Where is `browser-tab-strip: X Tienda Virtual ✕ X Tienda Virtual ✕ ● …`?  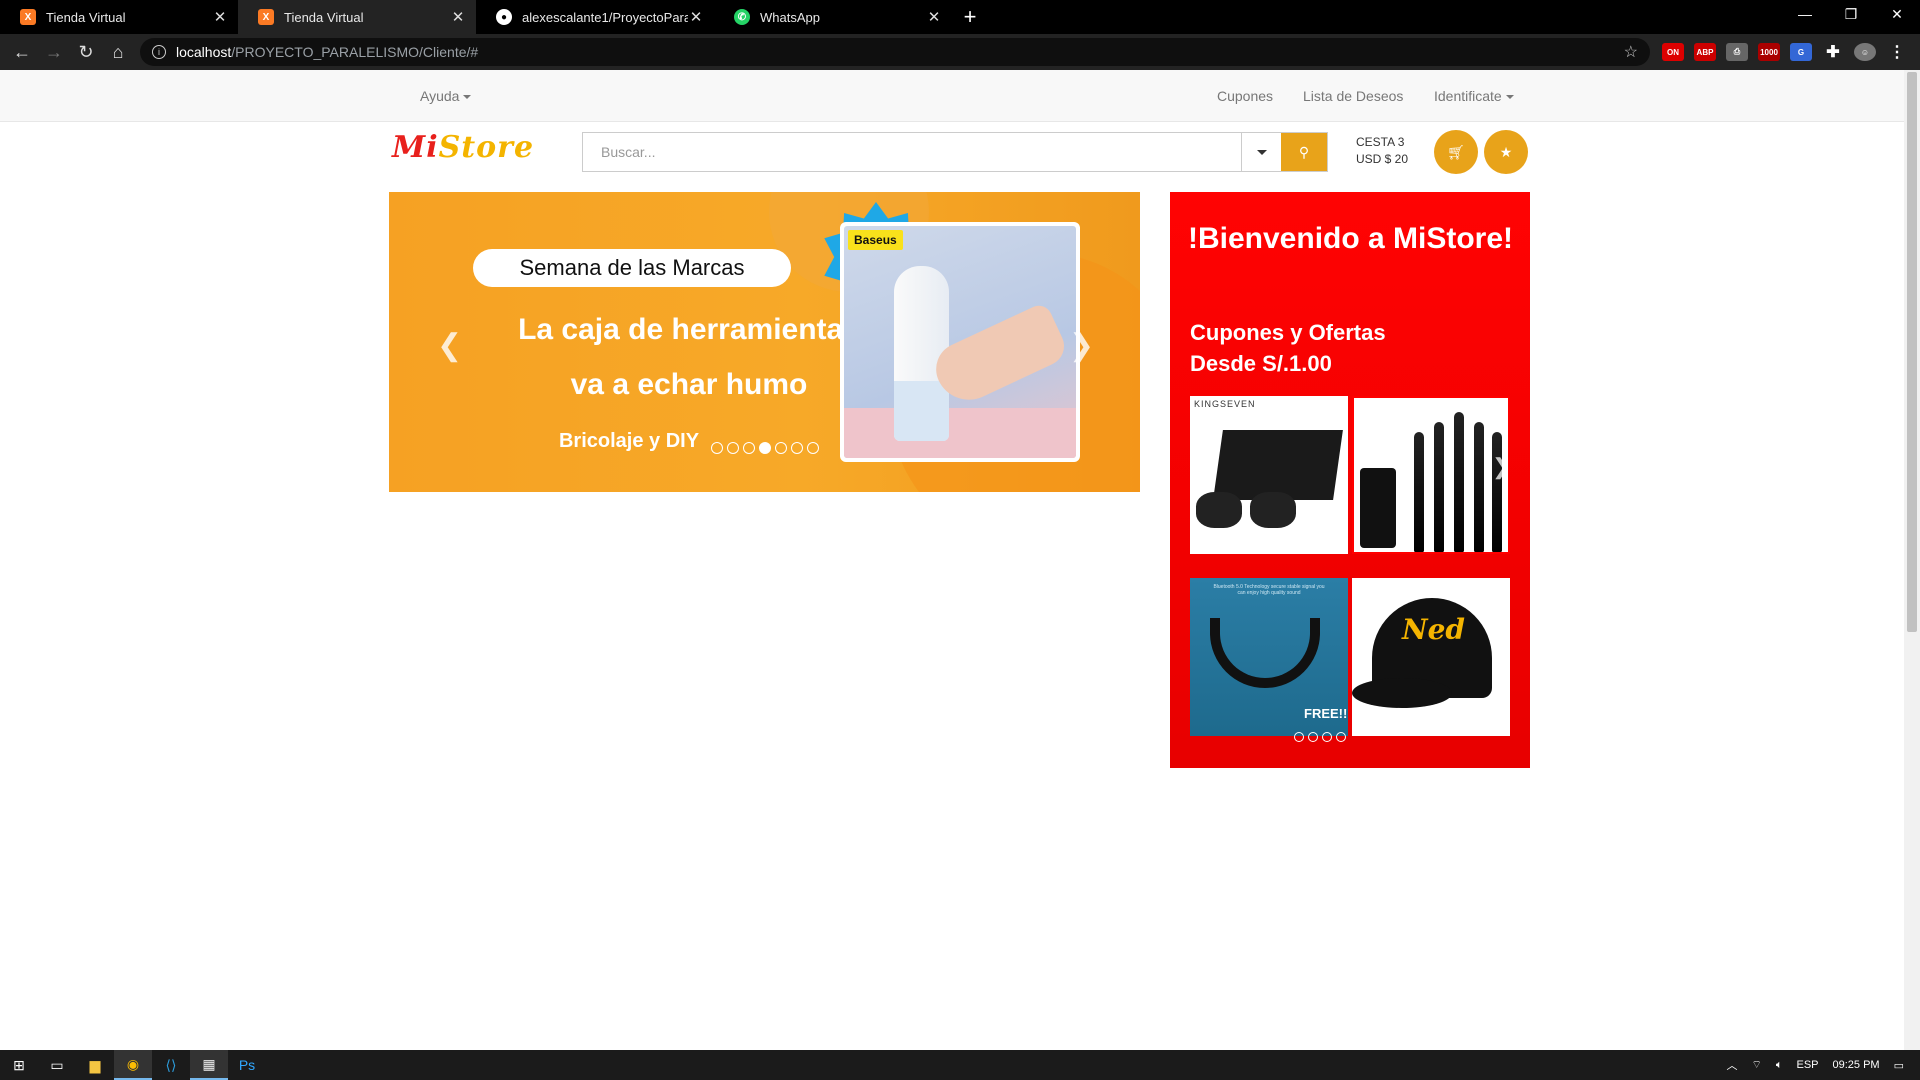
browser-tab-strip: X Tienda Virtual ✕ X Tienda Virtual ✕ ● … is located at coordinates (960, 17).